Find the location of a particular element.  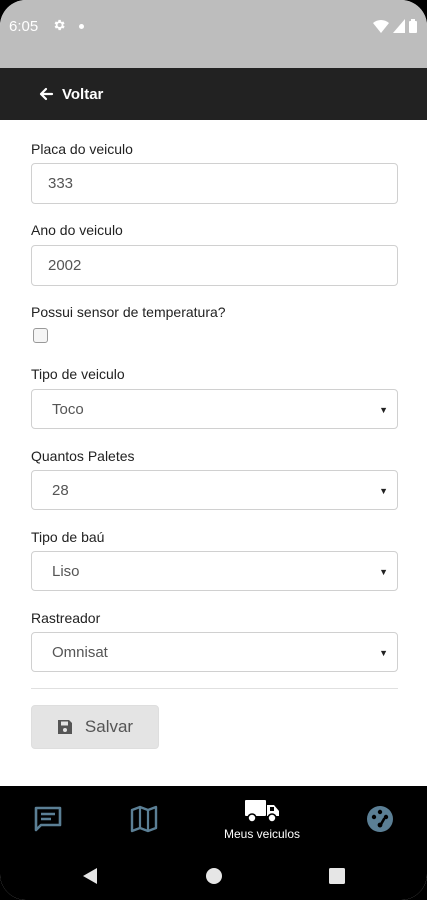

plate-label: Placa do veiculo is located at coordinates (82, 149).